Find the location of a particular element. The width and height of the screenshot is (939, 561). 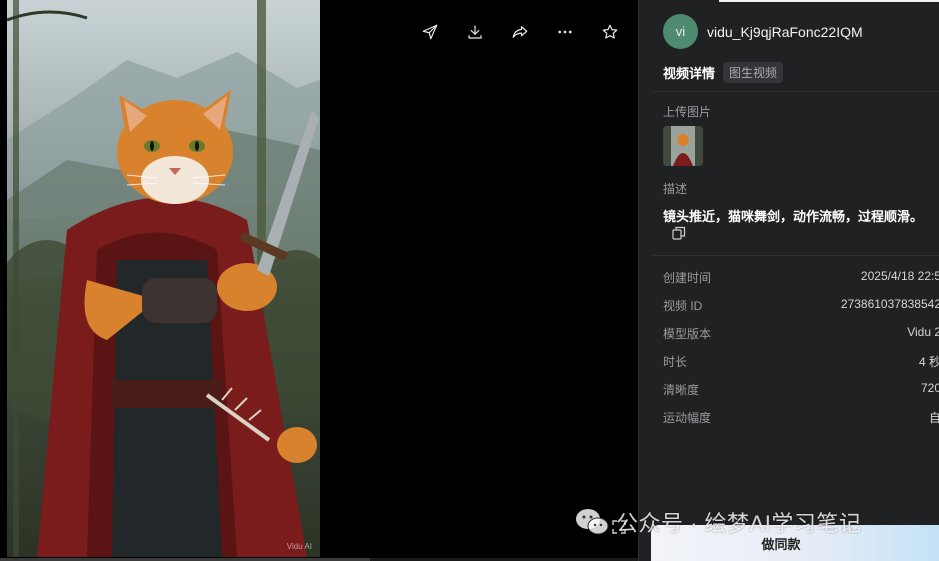

meta-key: 视频 ID is located at coordinates (683, 306).